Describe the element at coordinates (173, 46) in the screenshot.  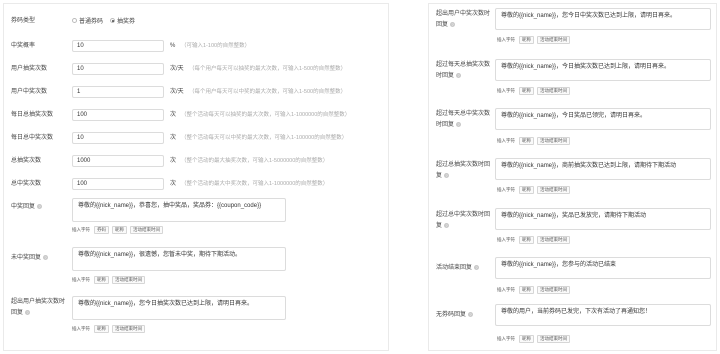
I see `unit-text: %` at that location.